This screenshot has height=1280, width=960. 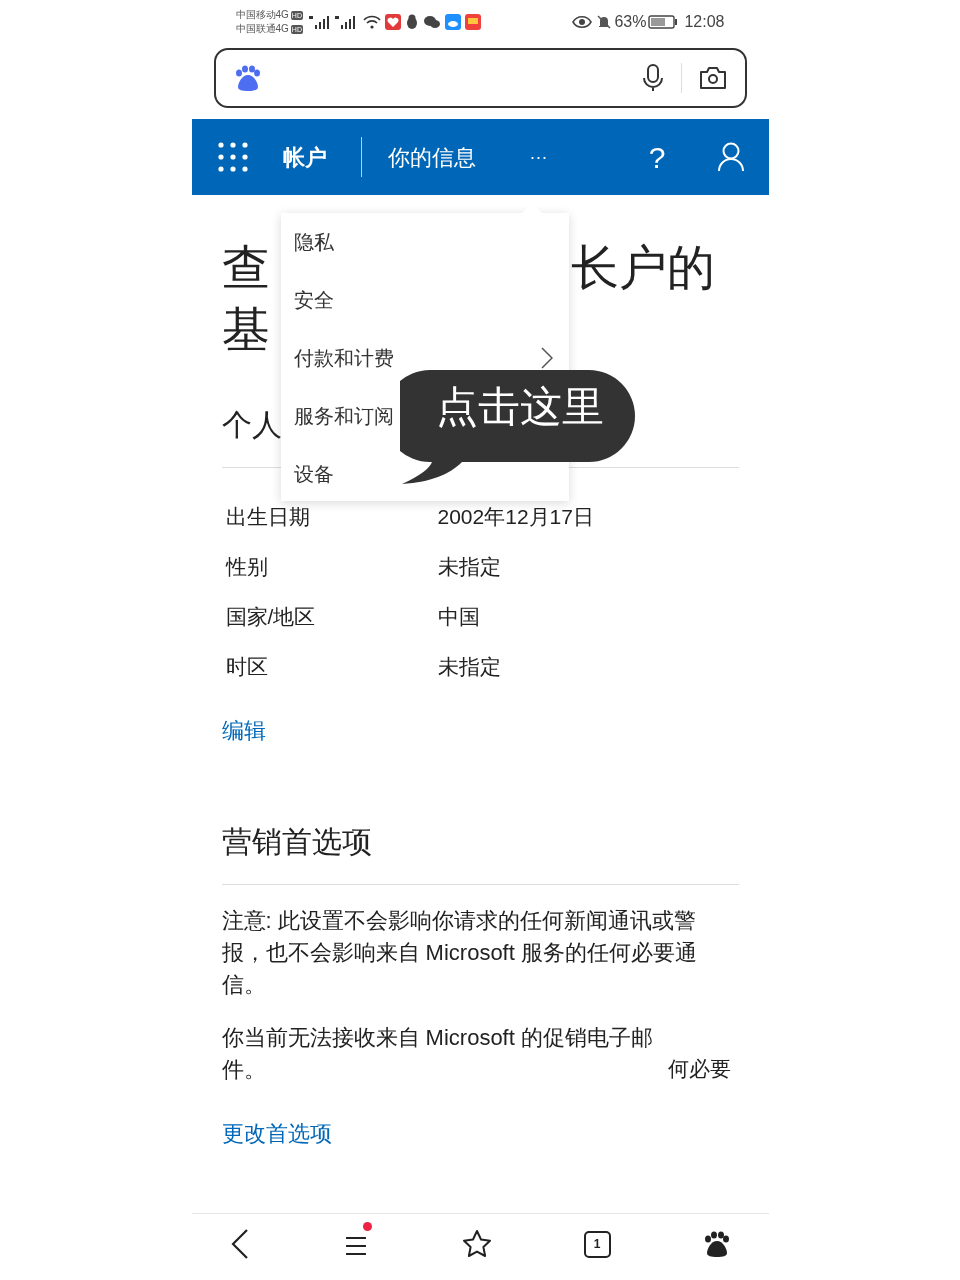 I want to click on camera-icon, so click(x=712, y=78).